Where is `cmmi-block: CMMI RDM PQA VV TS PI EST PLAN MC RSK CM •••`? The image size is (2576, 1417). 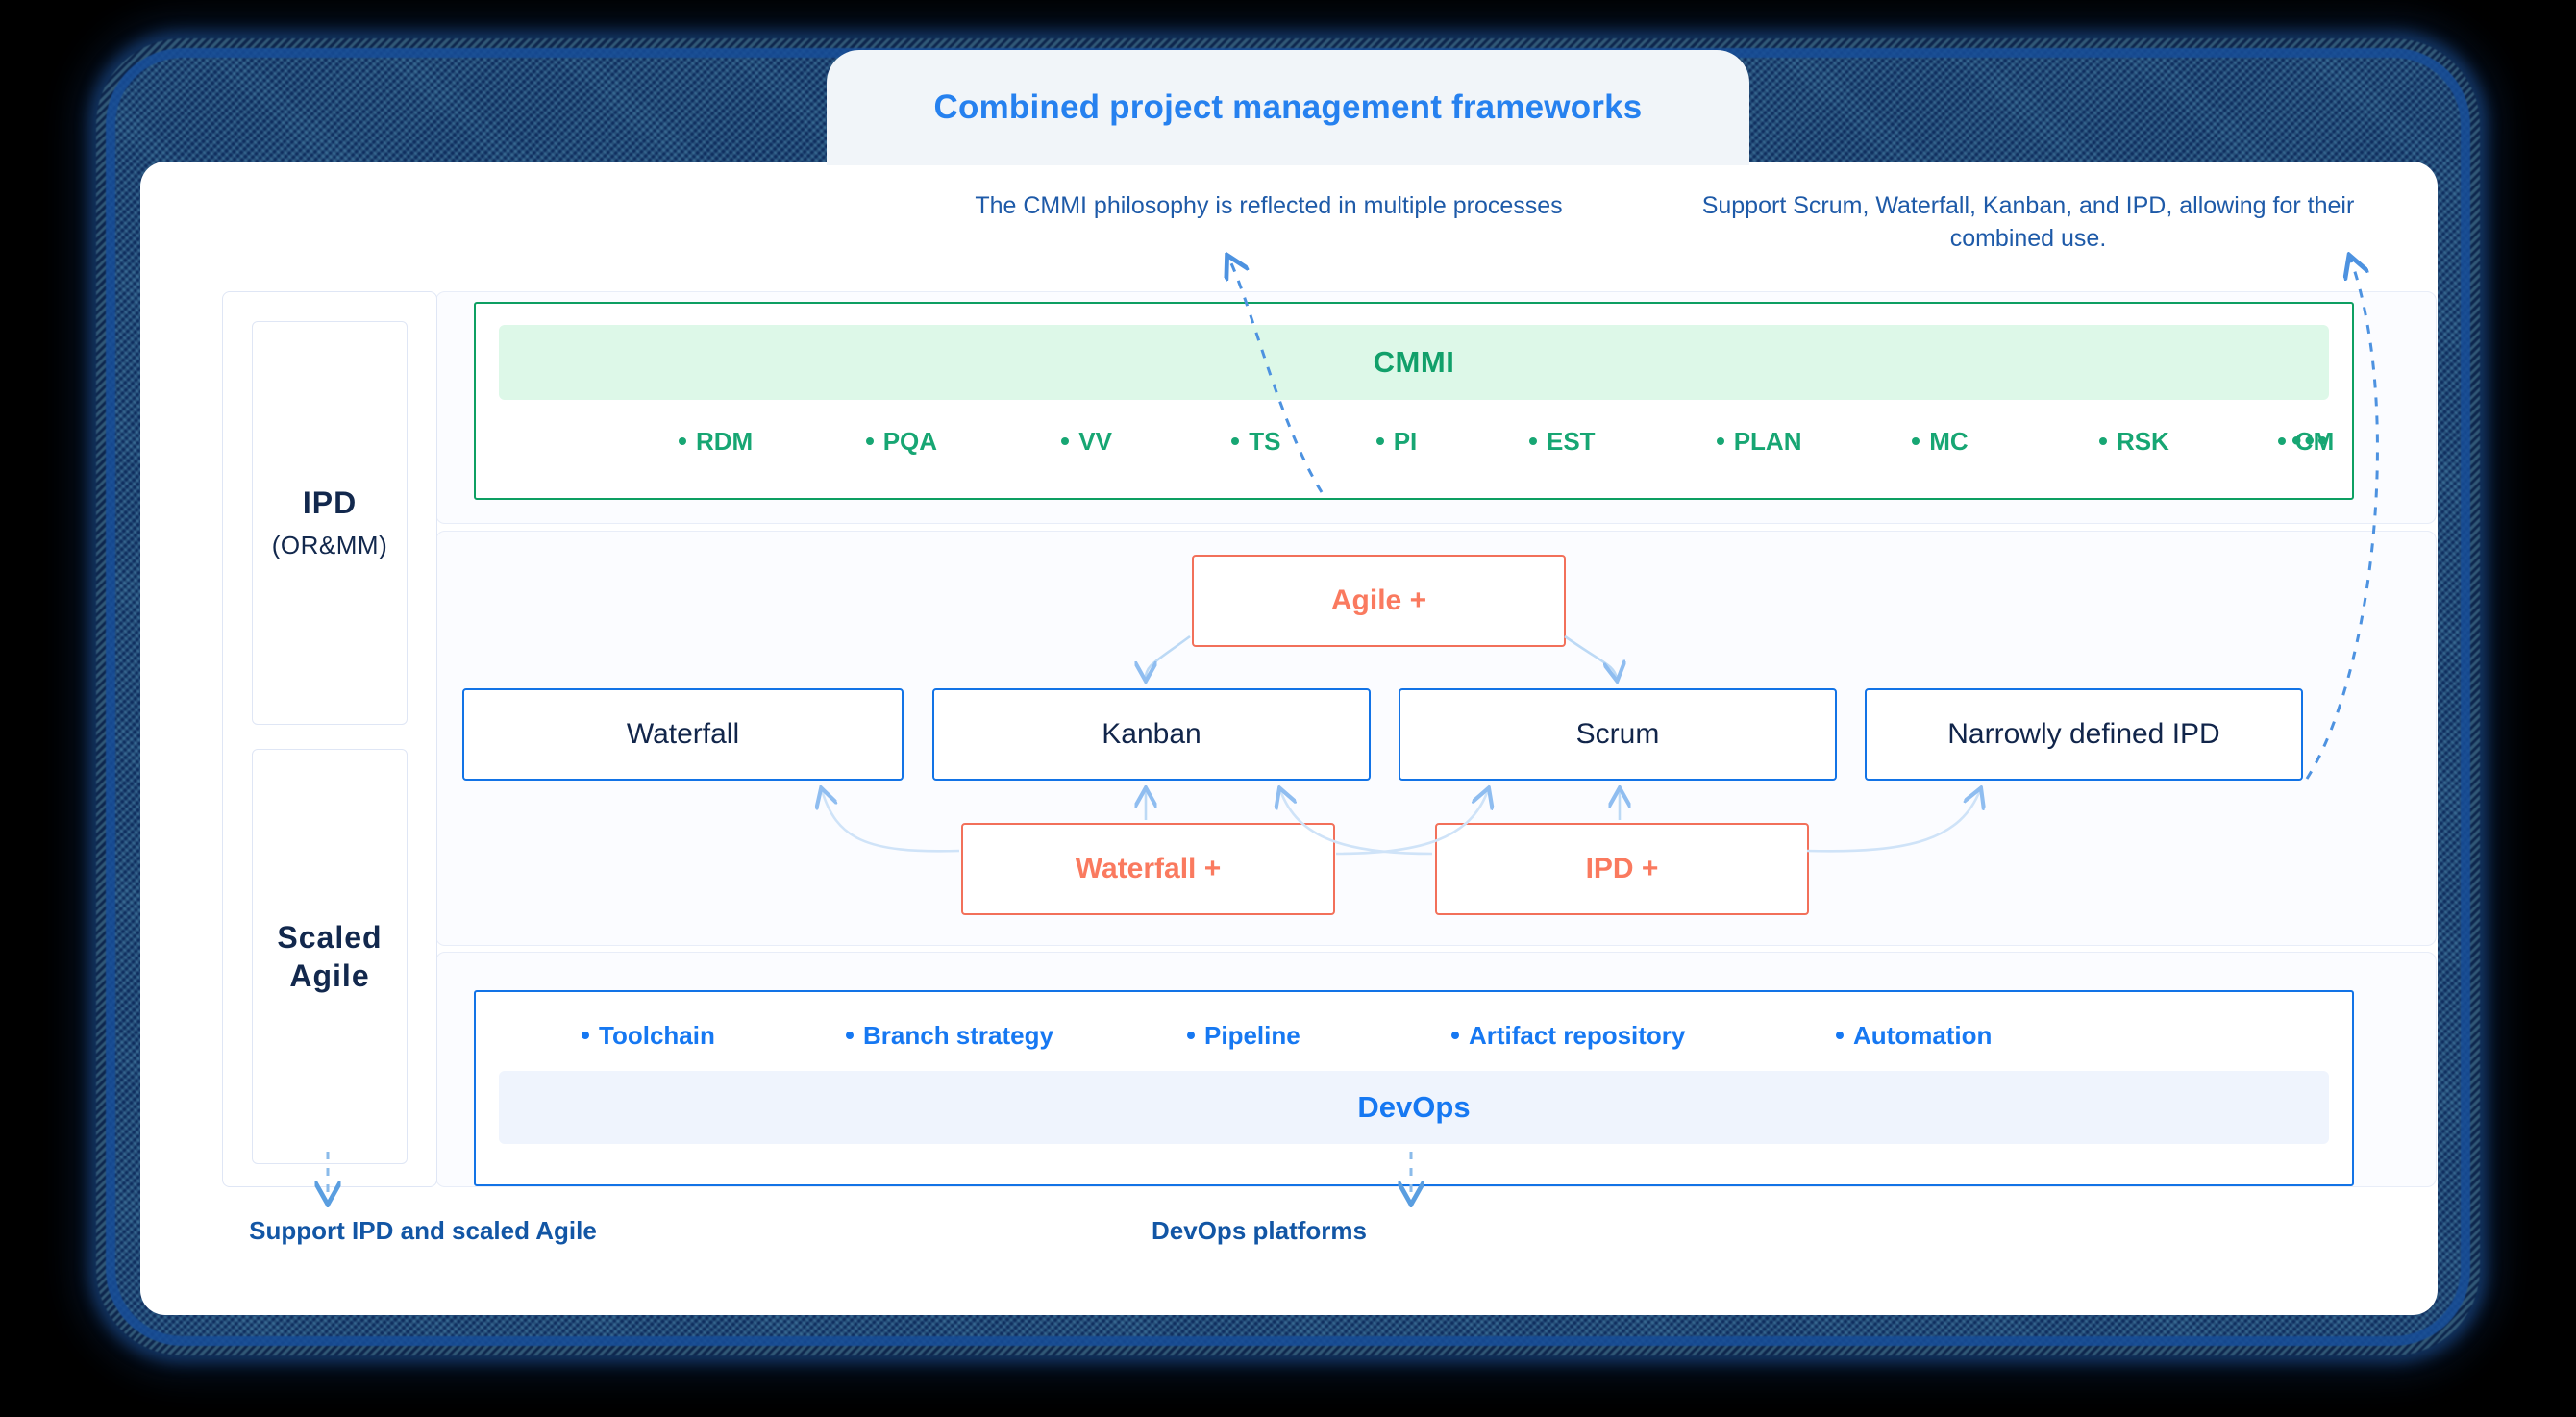 cmmi-block: CMMI RDM PQA VV TS PI EST PLAN MC RSK CM ••• is located at coordinates (1414, 401).